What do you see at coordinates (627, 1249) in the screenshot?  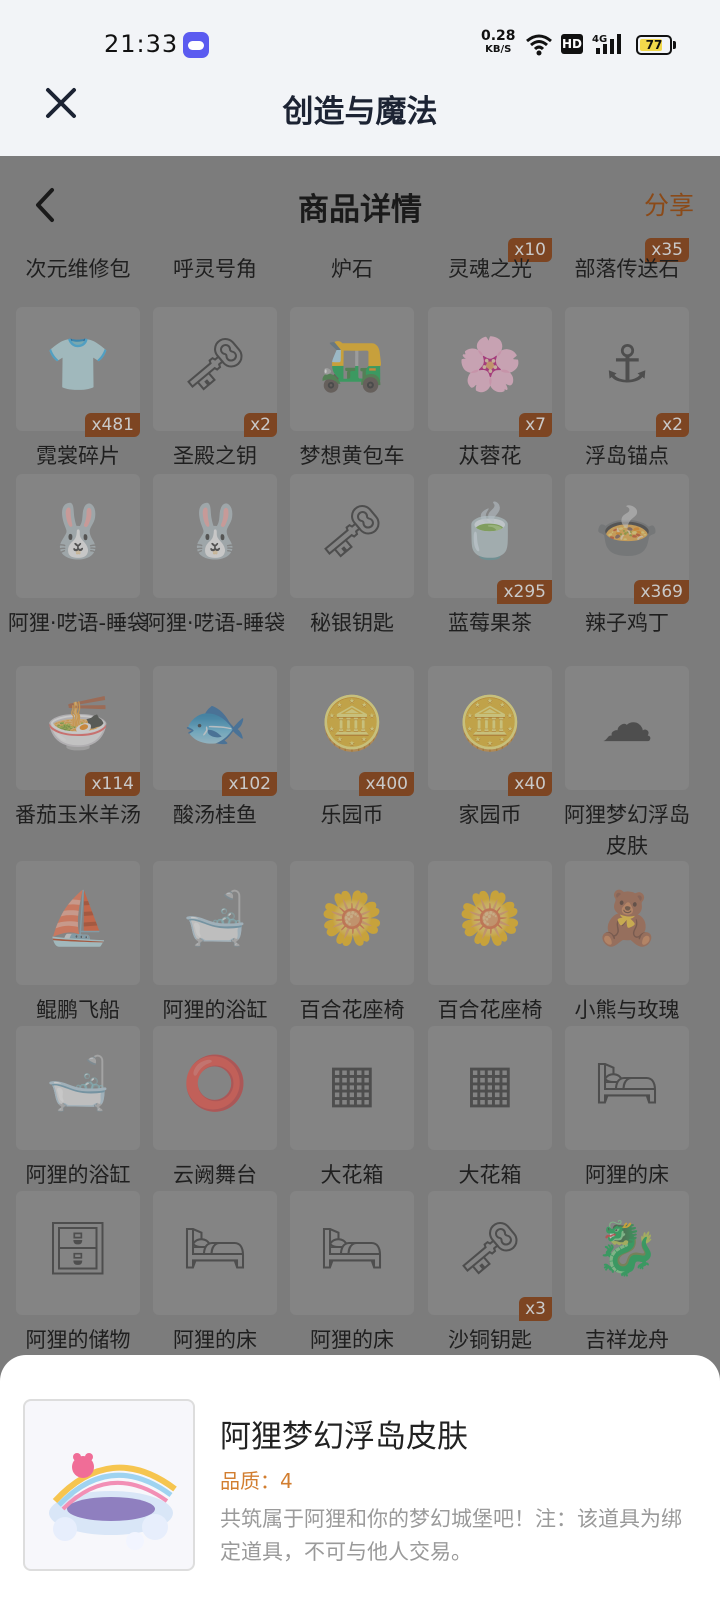 I see `dragon-boat-icon: 🐉` at bounding box center [627, 1249].